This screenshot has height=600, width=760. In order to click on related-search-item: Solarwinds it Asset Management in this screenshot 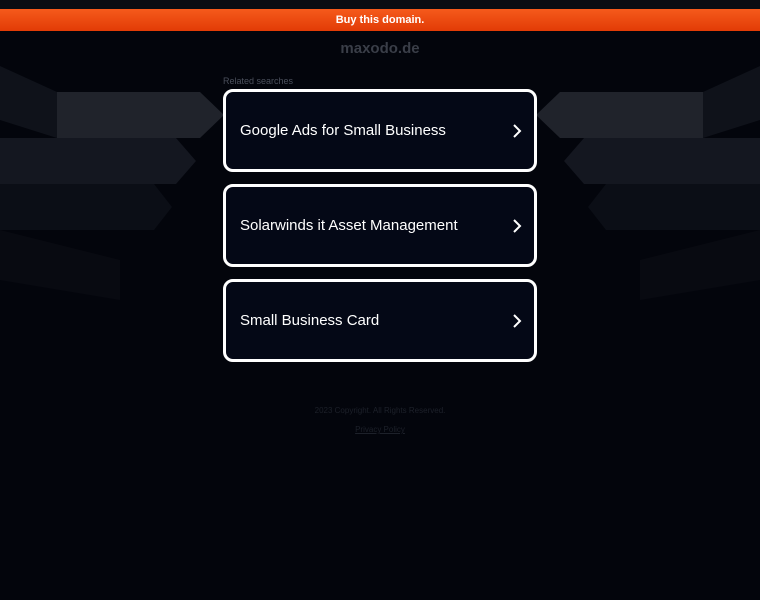, I will do `click(380, 225)`.